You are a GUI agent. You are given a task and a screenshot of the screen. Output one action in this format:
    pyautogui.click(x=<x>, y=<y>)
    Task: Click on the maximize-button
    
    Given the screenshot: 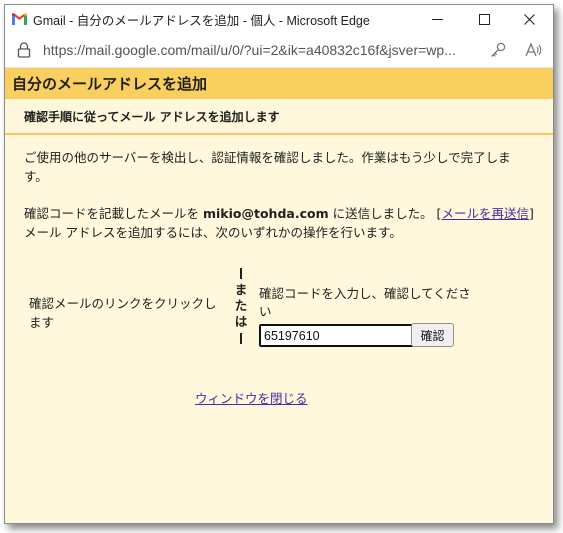 What is the action you would take?
    pyautogui.click(x=484, y=19)
    